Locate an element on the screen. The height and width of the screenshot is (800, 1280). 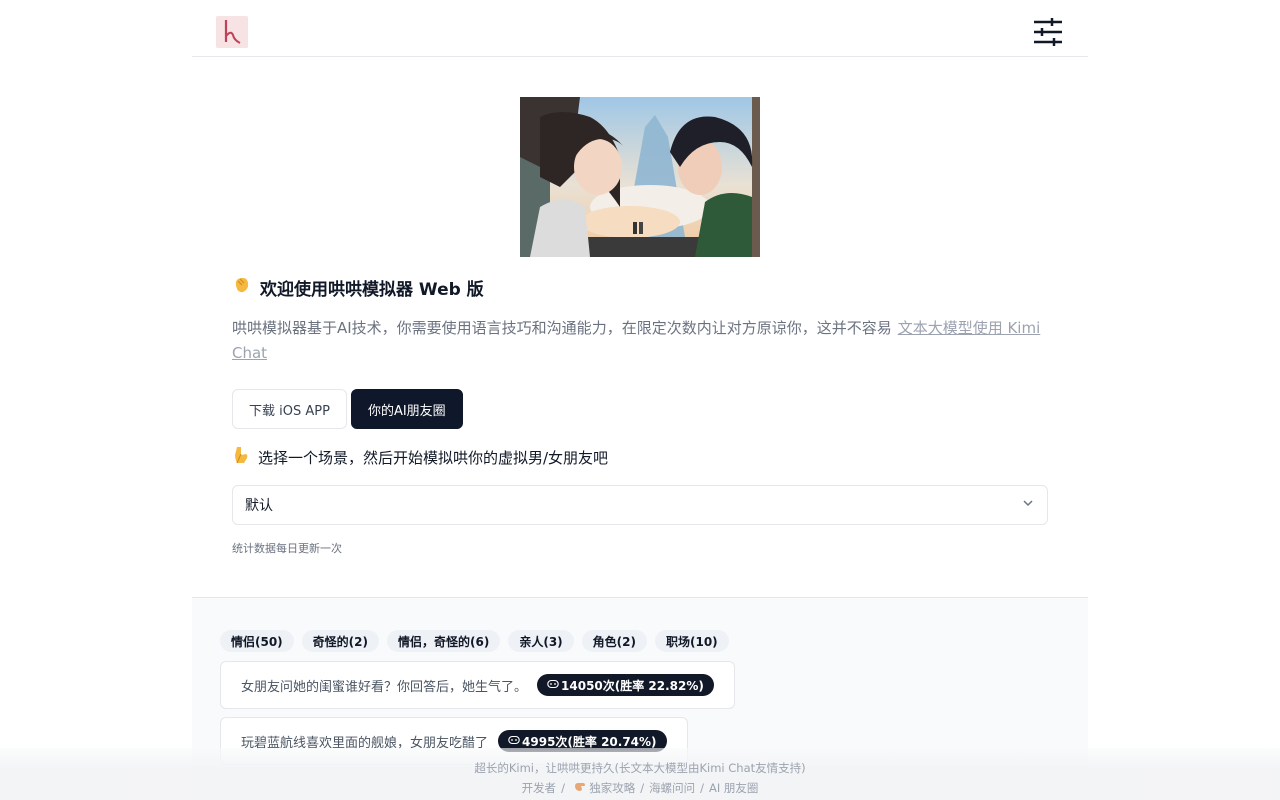
category-chip-weird: 奇怪的(2) is located at coordinates (340, 641).